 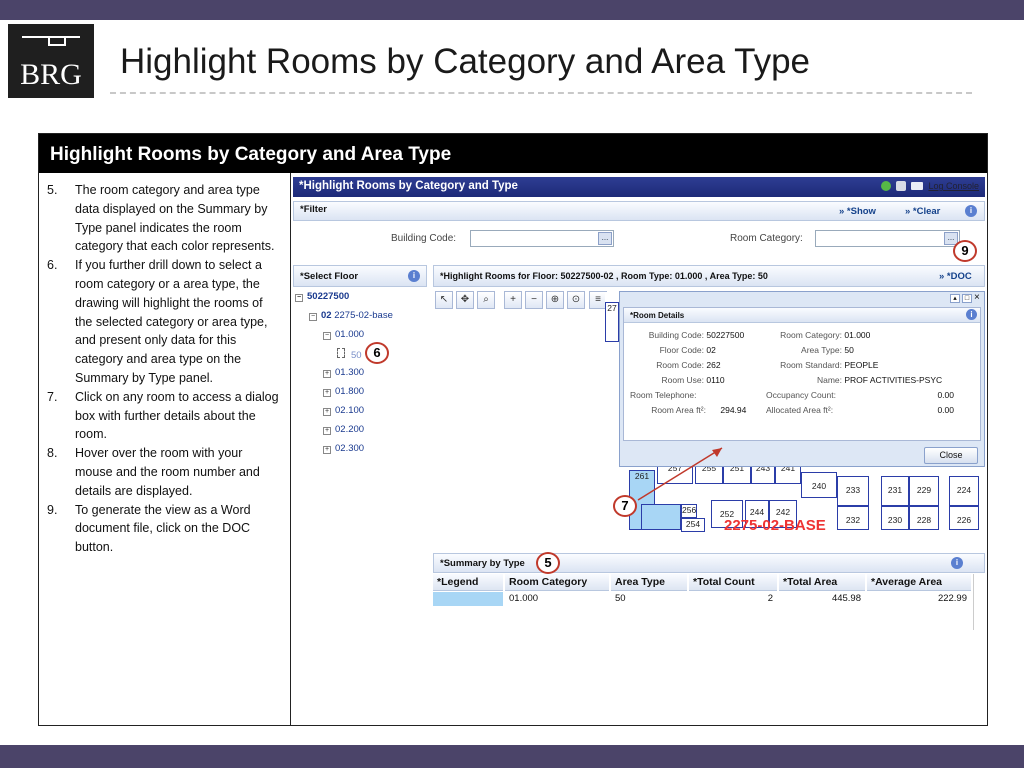 I want to click on room: 27, so click(x=612, y=322).